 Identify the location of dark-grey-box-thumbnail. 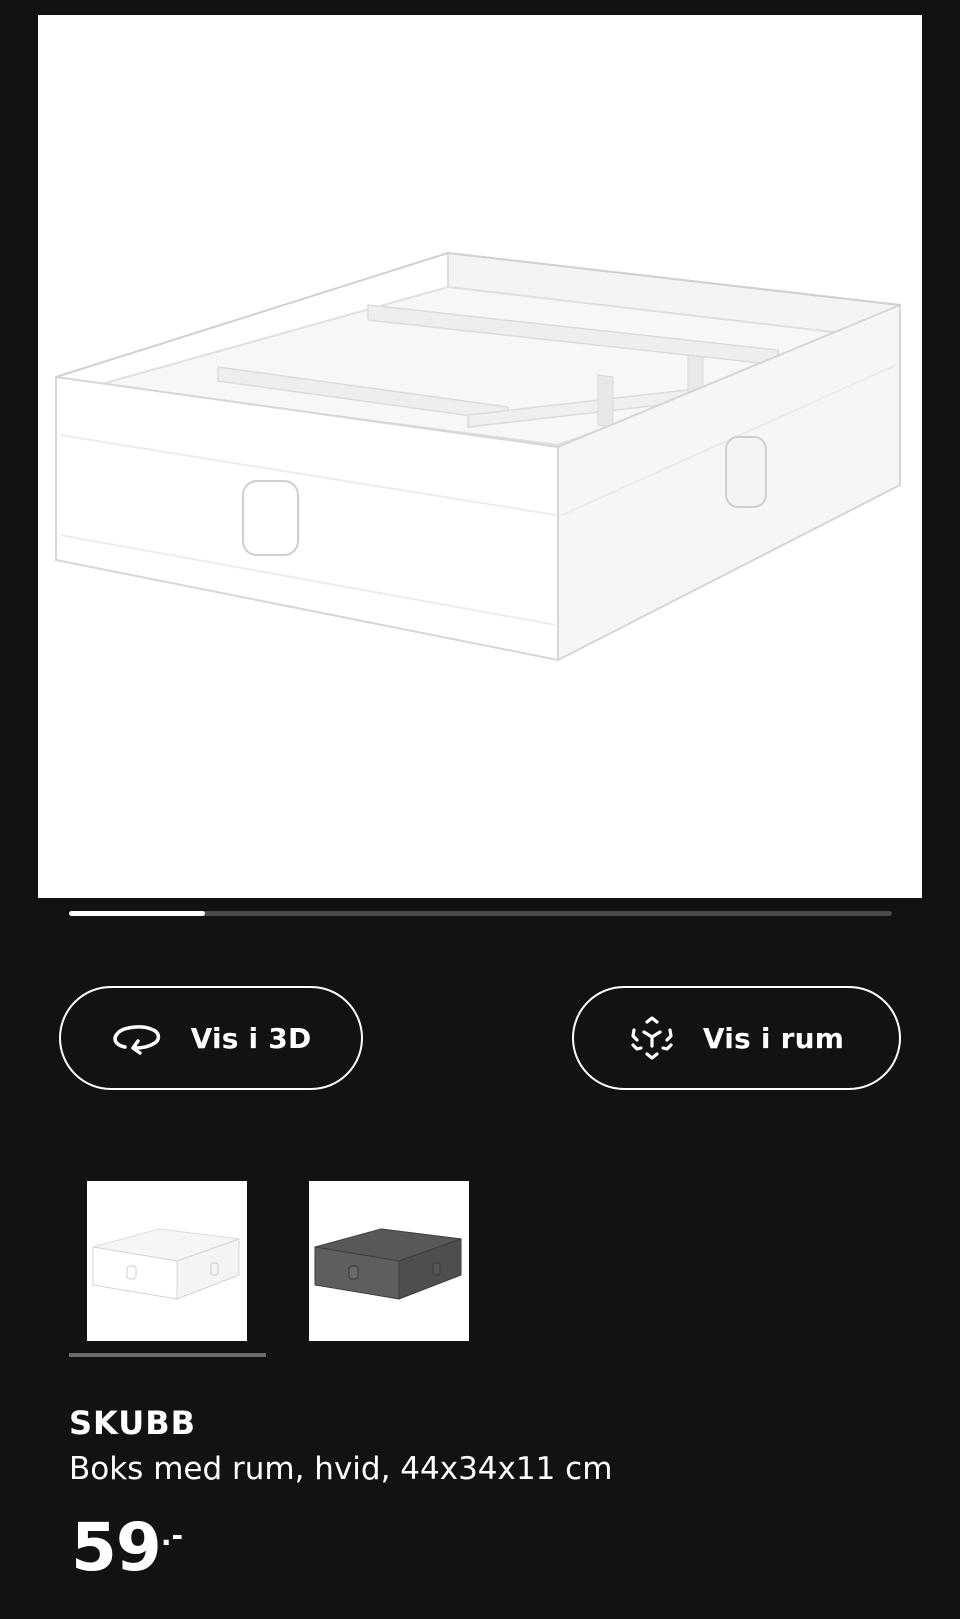
(388, 1264).